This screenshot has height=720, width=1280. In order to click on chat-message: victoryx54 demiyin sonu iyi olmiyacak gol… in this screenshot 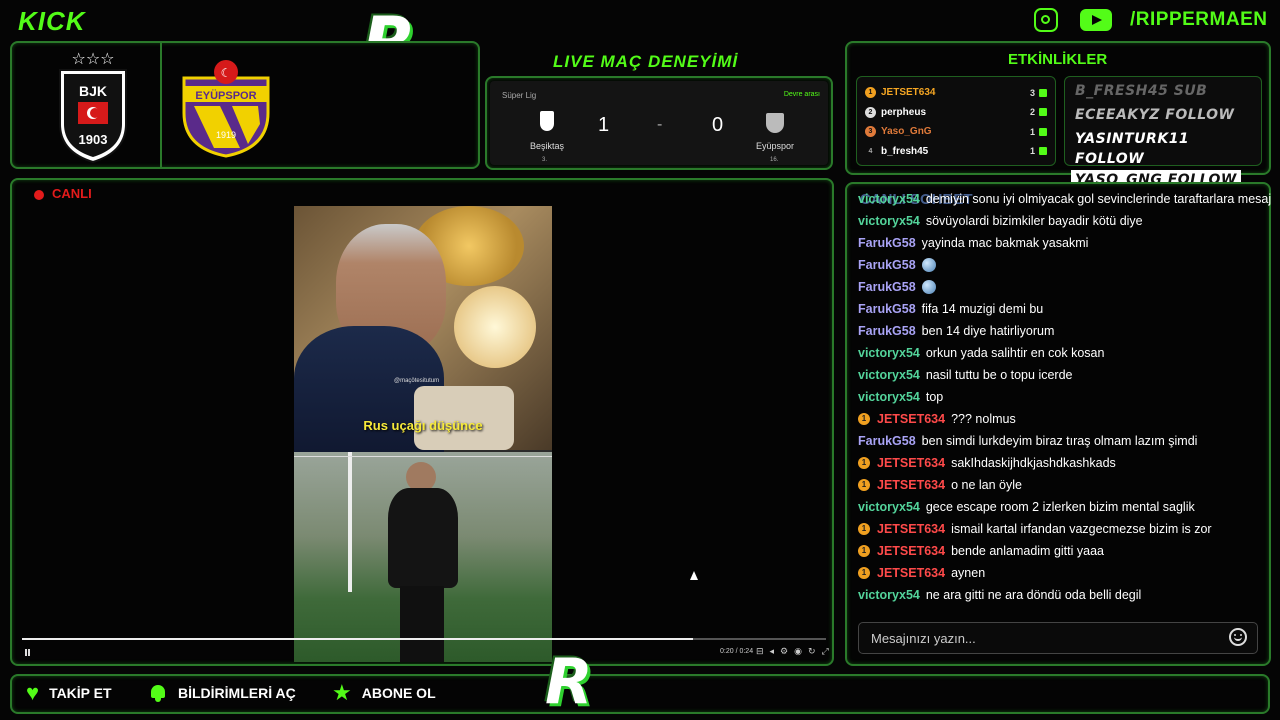, I will do `click(1064, 199)`.